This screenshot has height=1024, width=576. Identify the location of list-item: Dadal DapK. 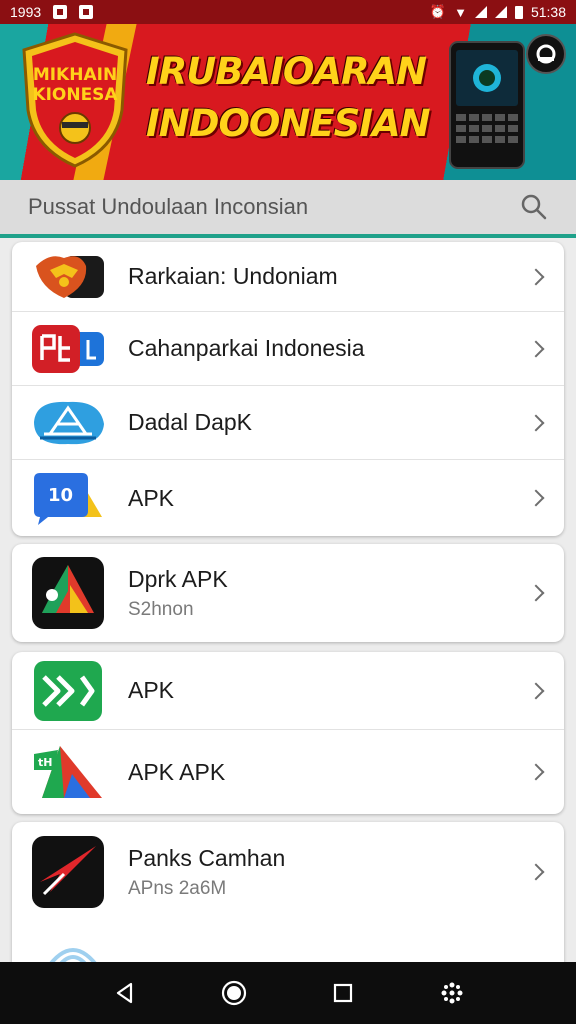
(288, 423).